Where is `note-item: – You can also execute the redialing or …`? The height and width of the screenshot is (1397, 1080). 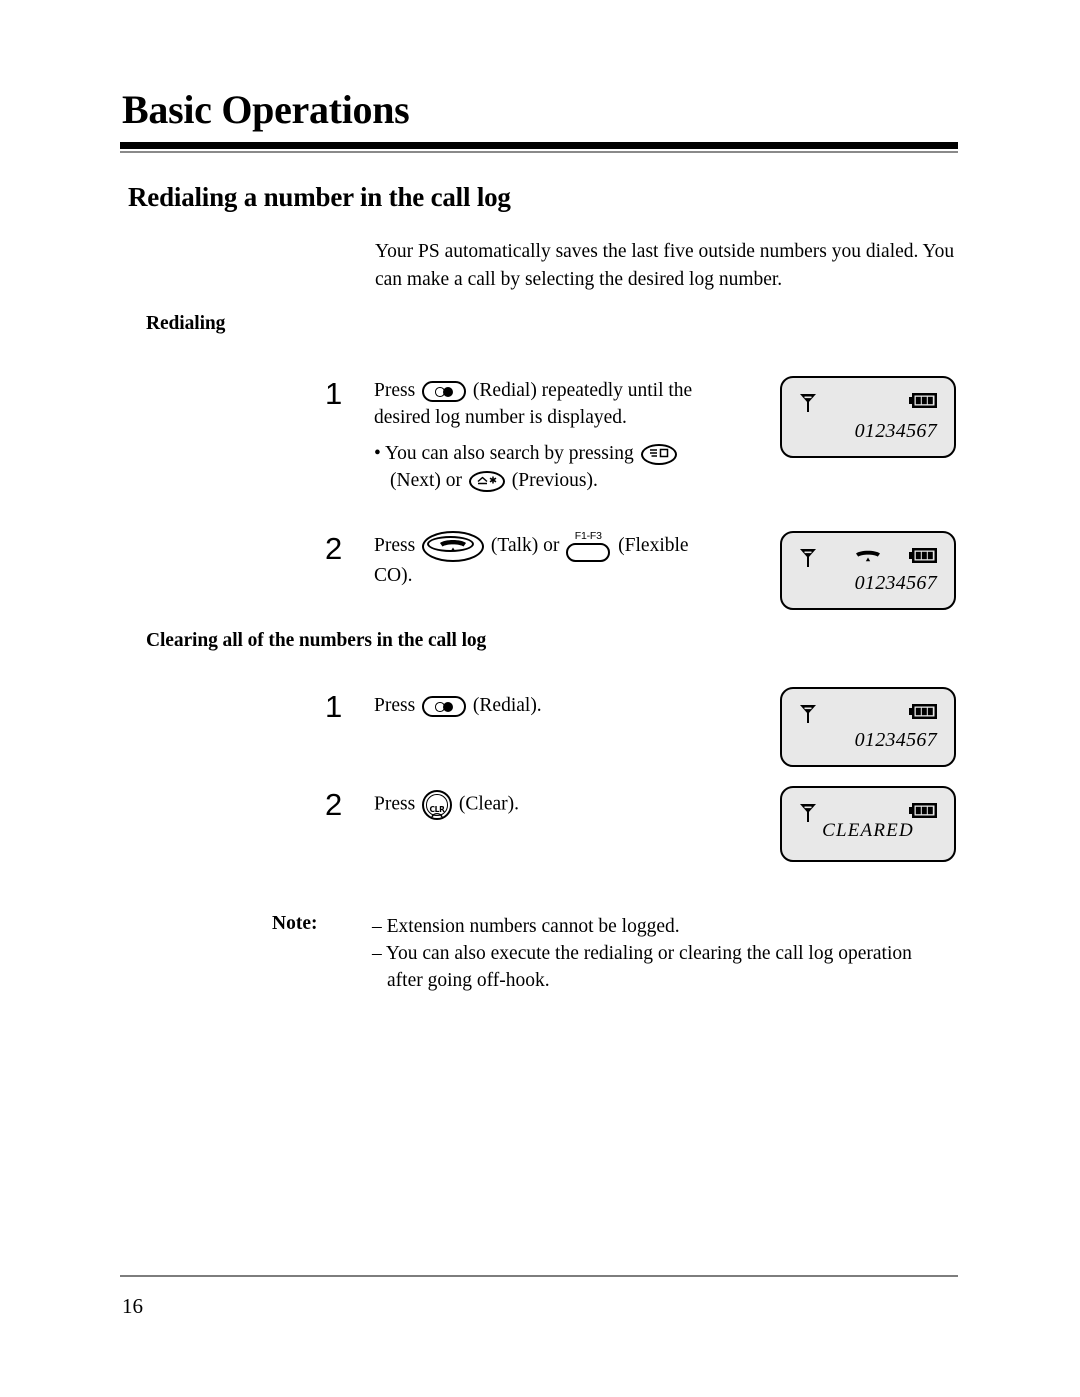 note-item: – You can also execute the redialing or … is located at coordinates (642, 967).